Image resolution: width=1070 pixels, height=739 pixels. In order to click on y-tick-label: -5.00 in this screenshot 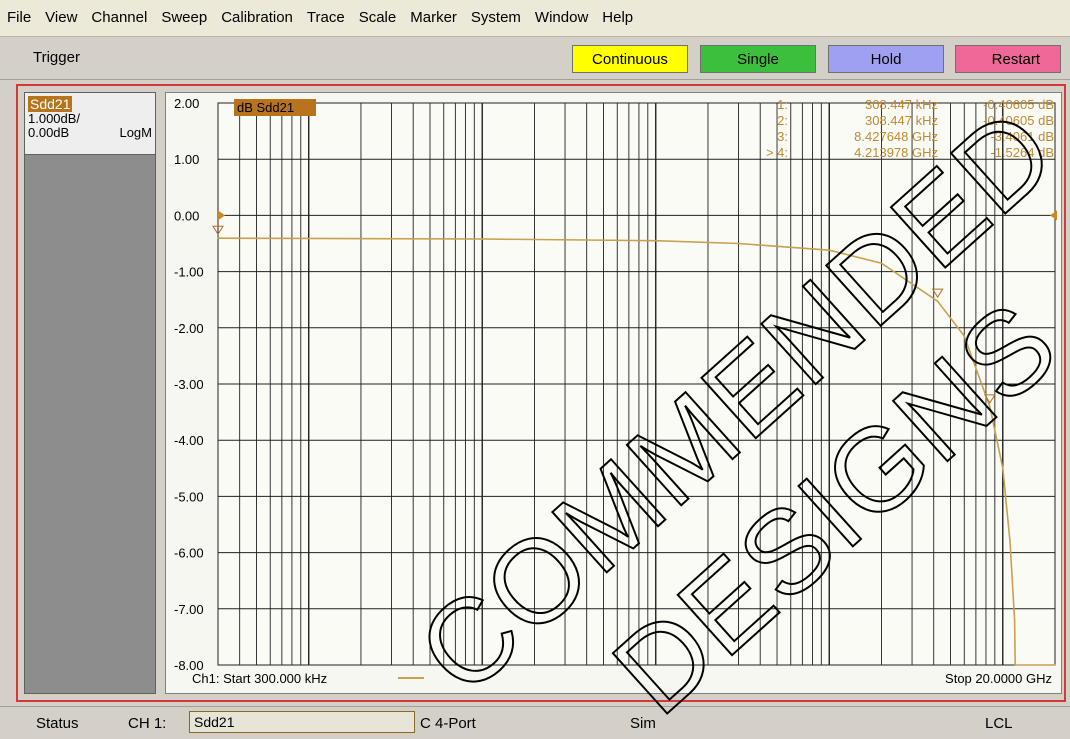, I will do `click(189, 496)`.